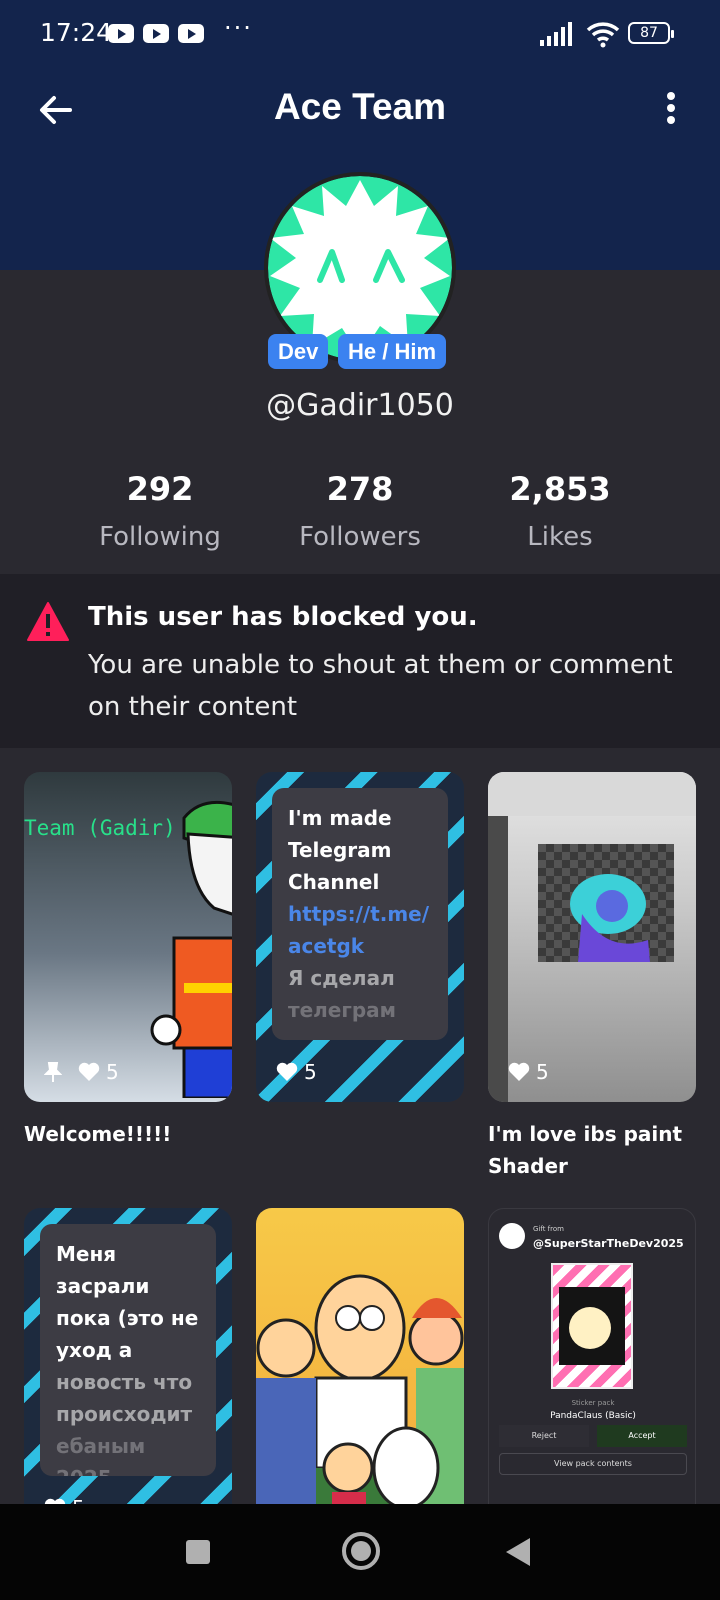 This screenshot has width=720, height=1600. What do you see at coordinates (593, 1403) in the screenshot?
I see `sticker-pack-label: Sticker pack` at bounding box center [593, 1403].